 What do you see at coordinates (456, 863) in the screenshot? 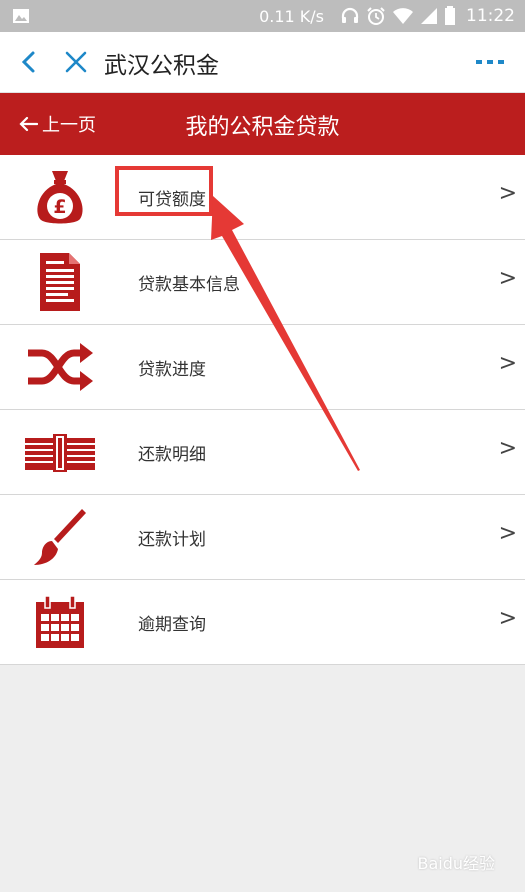
I see `watermark: Baidu经验` at bounding box center [456, 863].